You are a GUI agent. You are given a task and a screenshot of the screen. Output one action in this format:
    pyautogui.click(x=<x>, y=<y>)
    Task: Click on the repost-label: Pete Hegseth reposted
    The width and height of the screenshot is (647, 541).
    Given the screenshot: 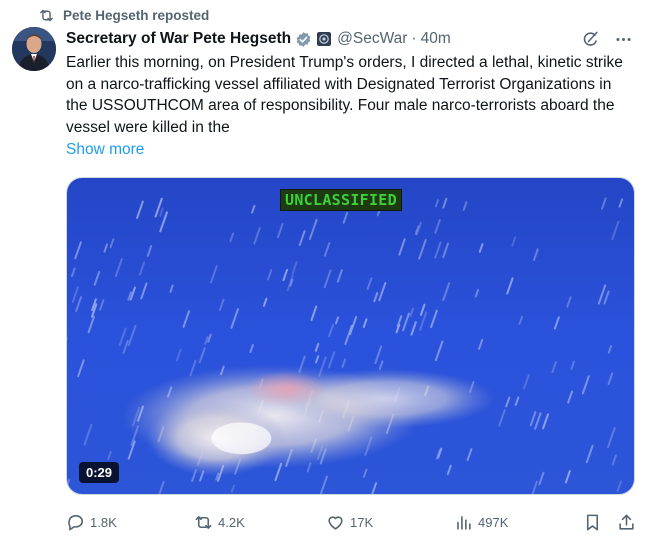 What is the action you would take?
    pyautogui.click(x=136, y=15)
    